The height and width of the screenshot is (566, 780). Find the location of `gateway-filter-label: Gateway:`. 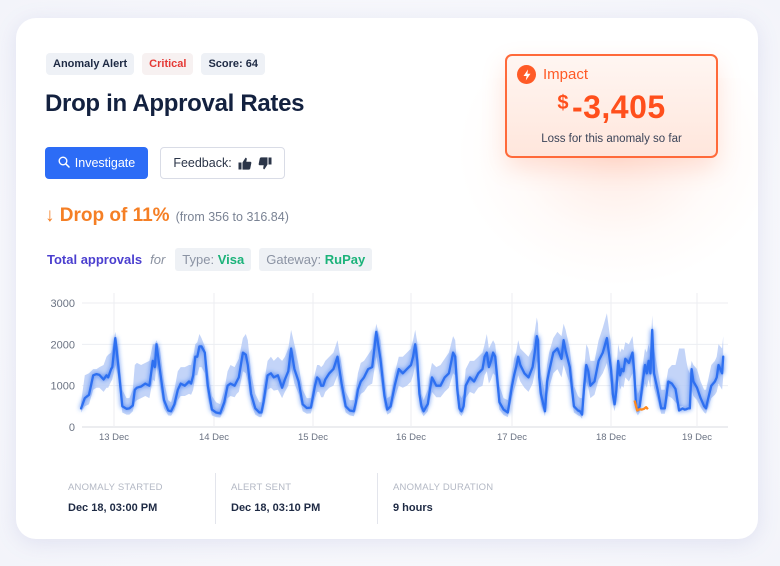

gateway-filter-label: Gateway: is located at coordinates (294, 259).